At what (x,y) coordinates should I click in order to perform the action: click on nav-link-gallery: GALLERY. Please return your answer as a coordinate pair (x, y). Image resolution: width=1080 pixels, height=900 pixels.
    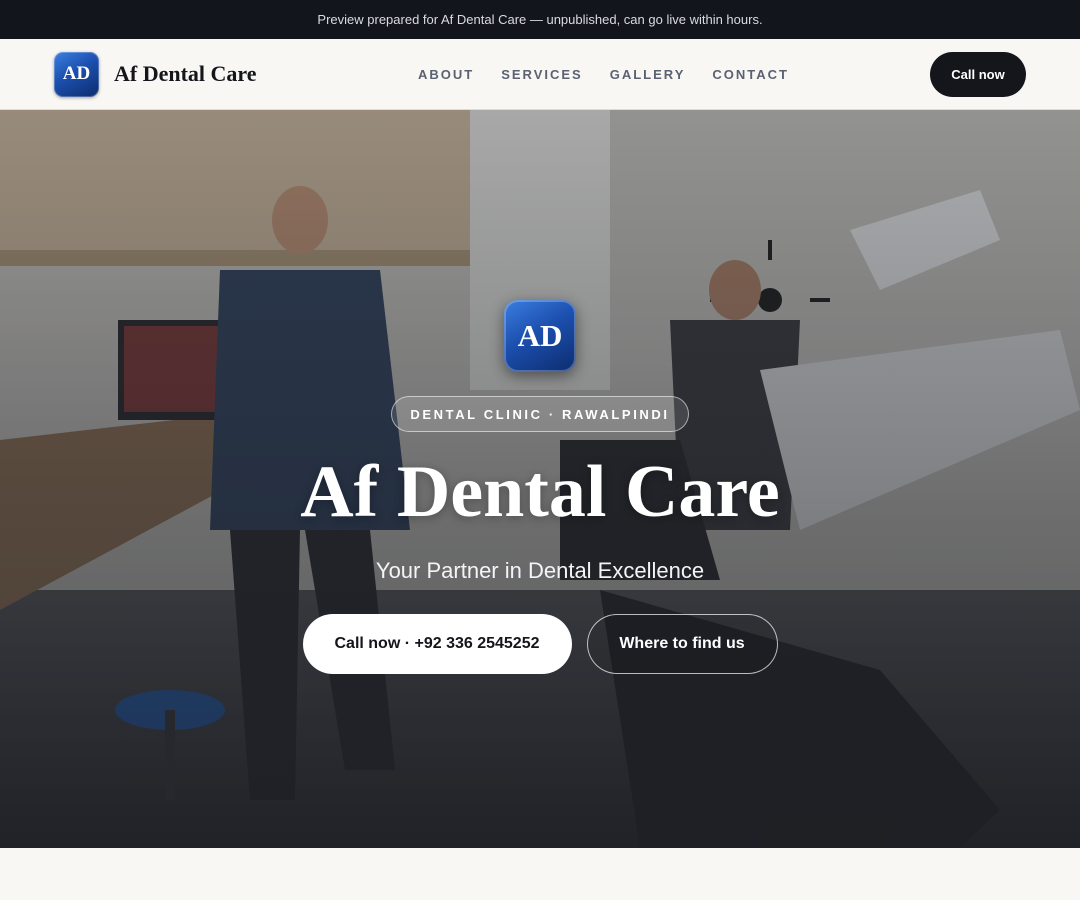
    Looking at the image, I should click on (648, 74).